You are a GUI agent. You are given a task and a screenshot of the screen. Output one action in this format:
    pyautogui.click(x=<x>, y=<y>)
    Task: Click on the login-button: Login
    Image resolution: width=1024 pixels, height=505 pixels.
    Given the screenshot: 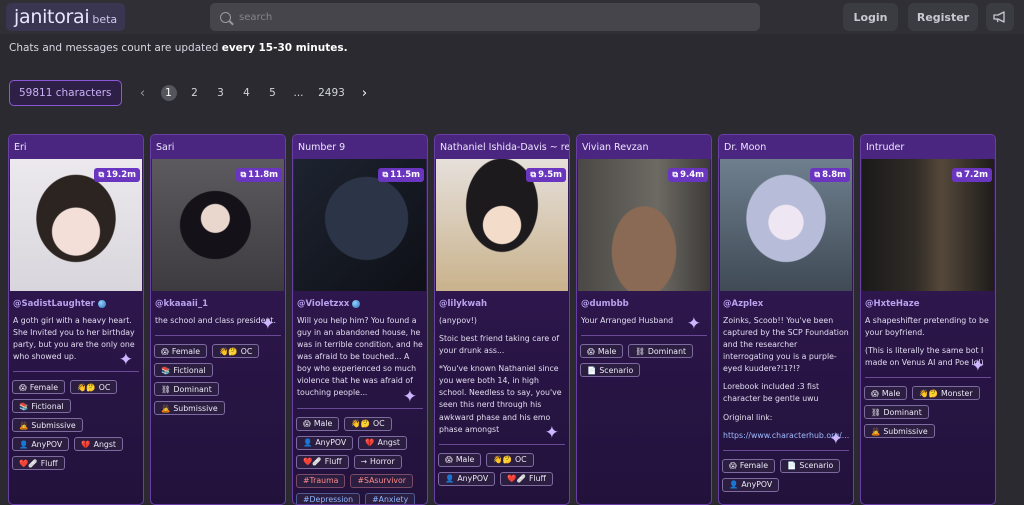 What is the action you would take?
    pyautogui.click(x=870, y=17)
    